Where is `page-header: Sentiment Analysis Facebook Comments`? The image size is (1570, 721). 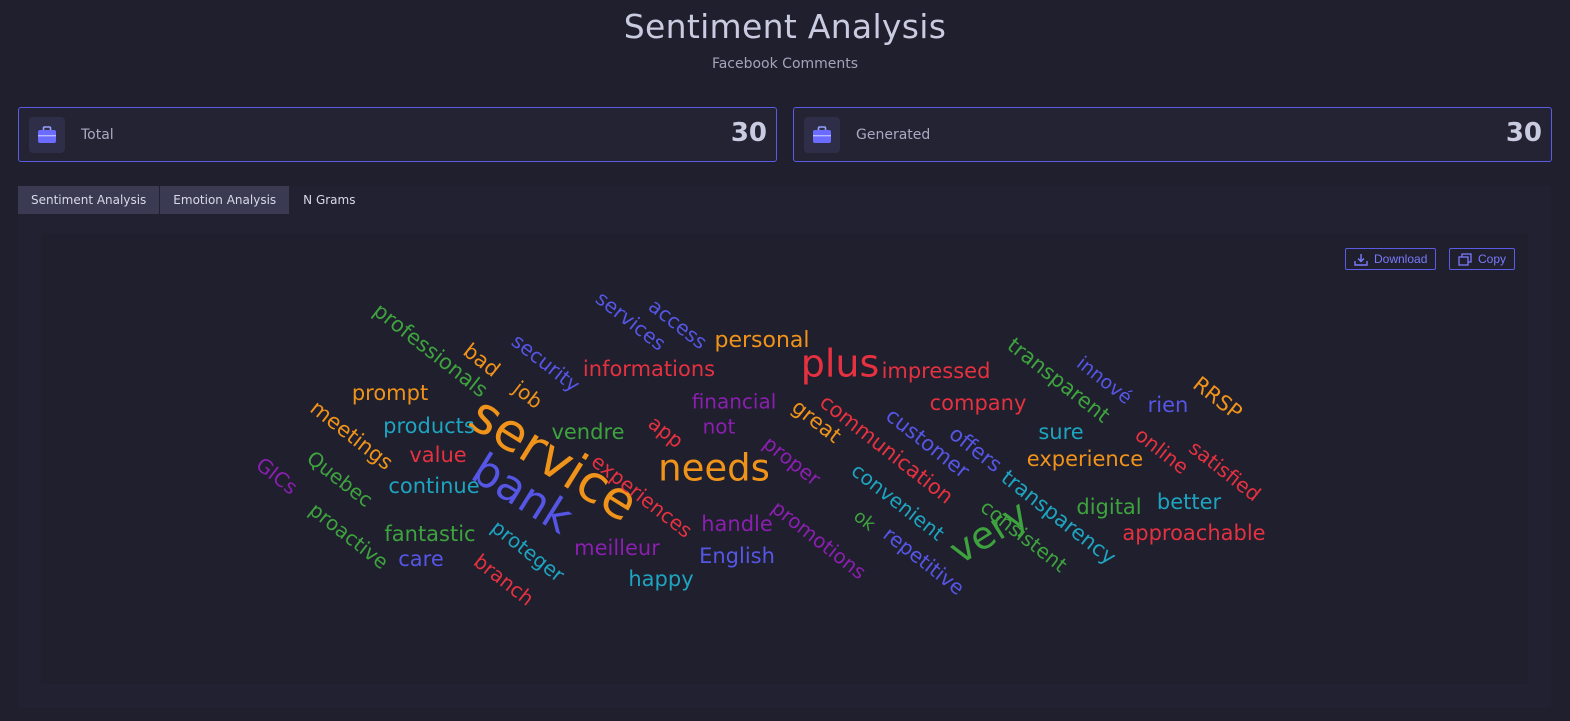
page-header: Sentiment Analysis Facebook Comments is located at coordinates (785, 36).